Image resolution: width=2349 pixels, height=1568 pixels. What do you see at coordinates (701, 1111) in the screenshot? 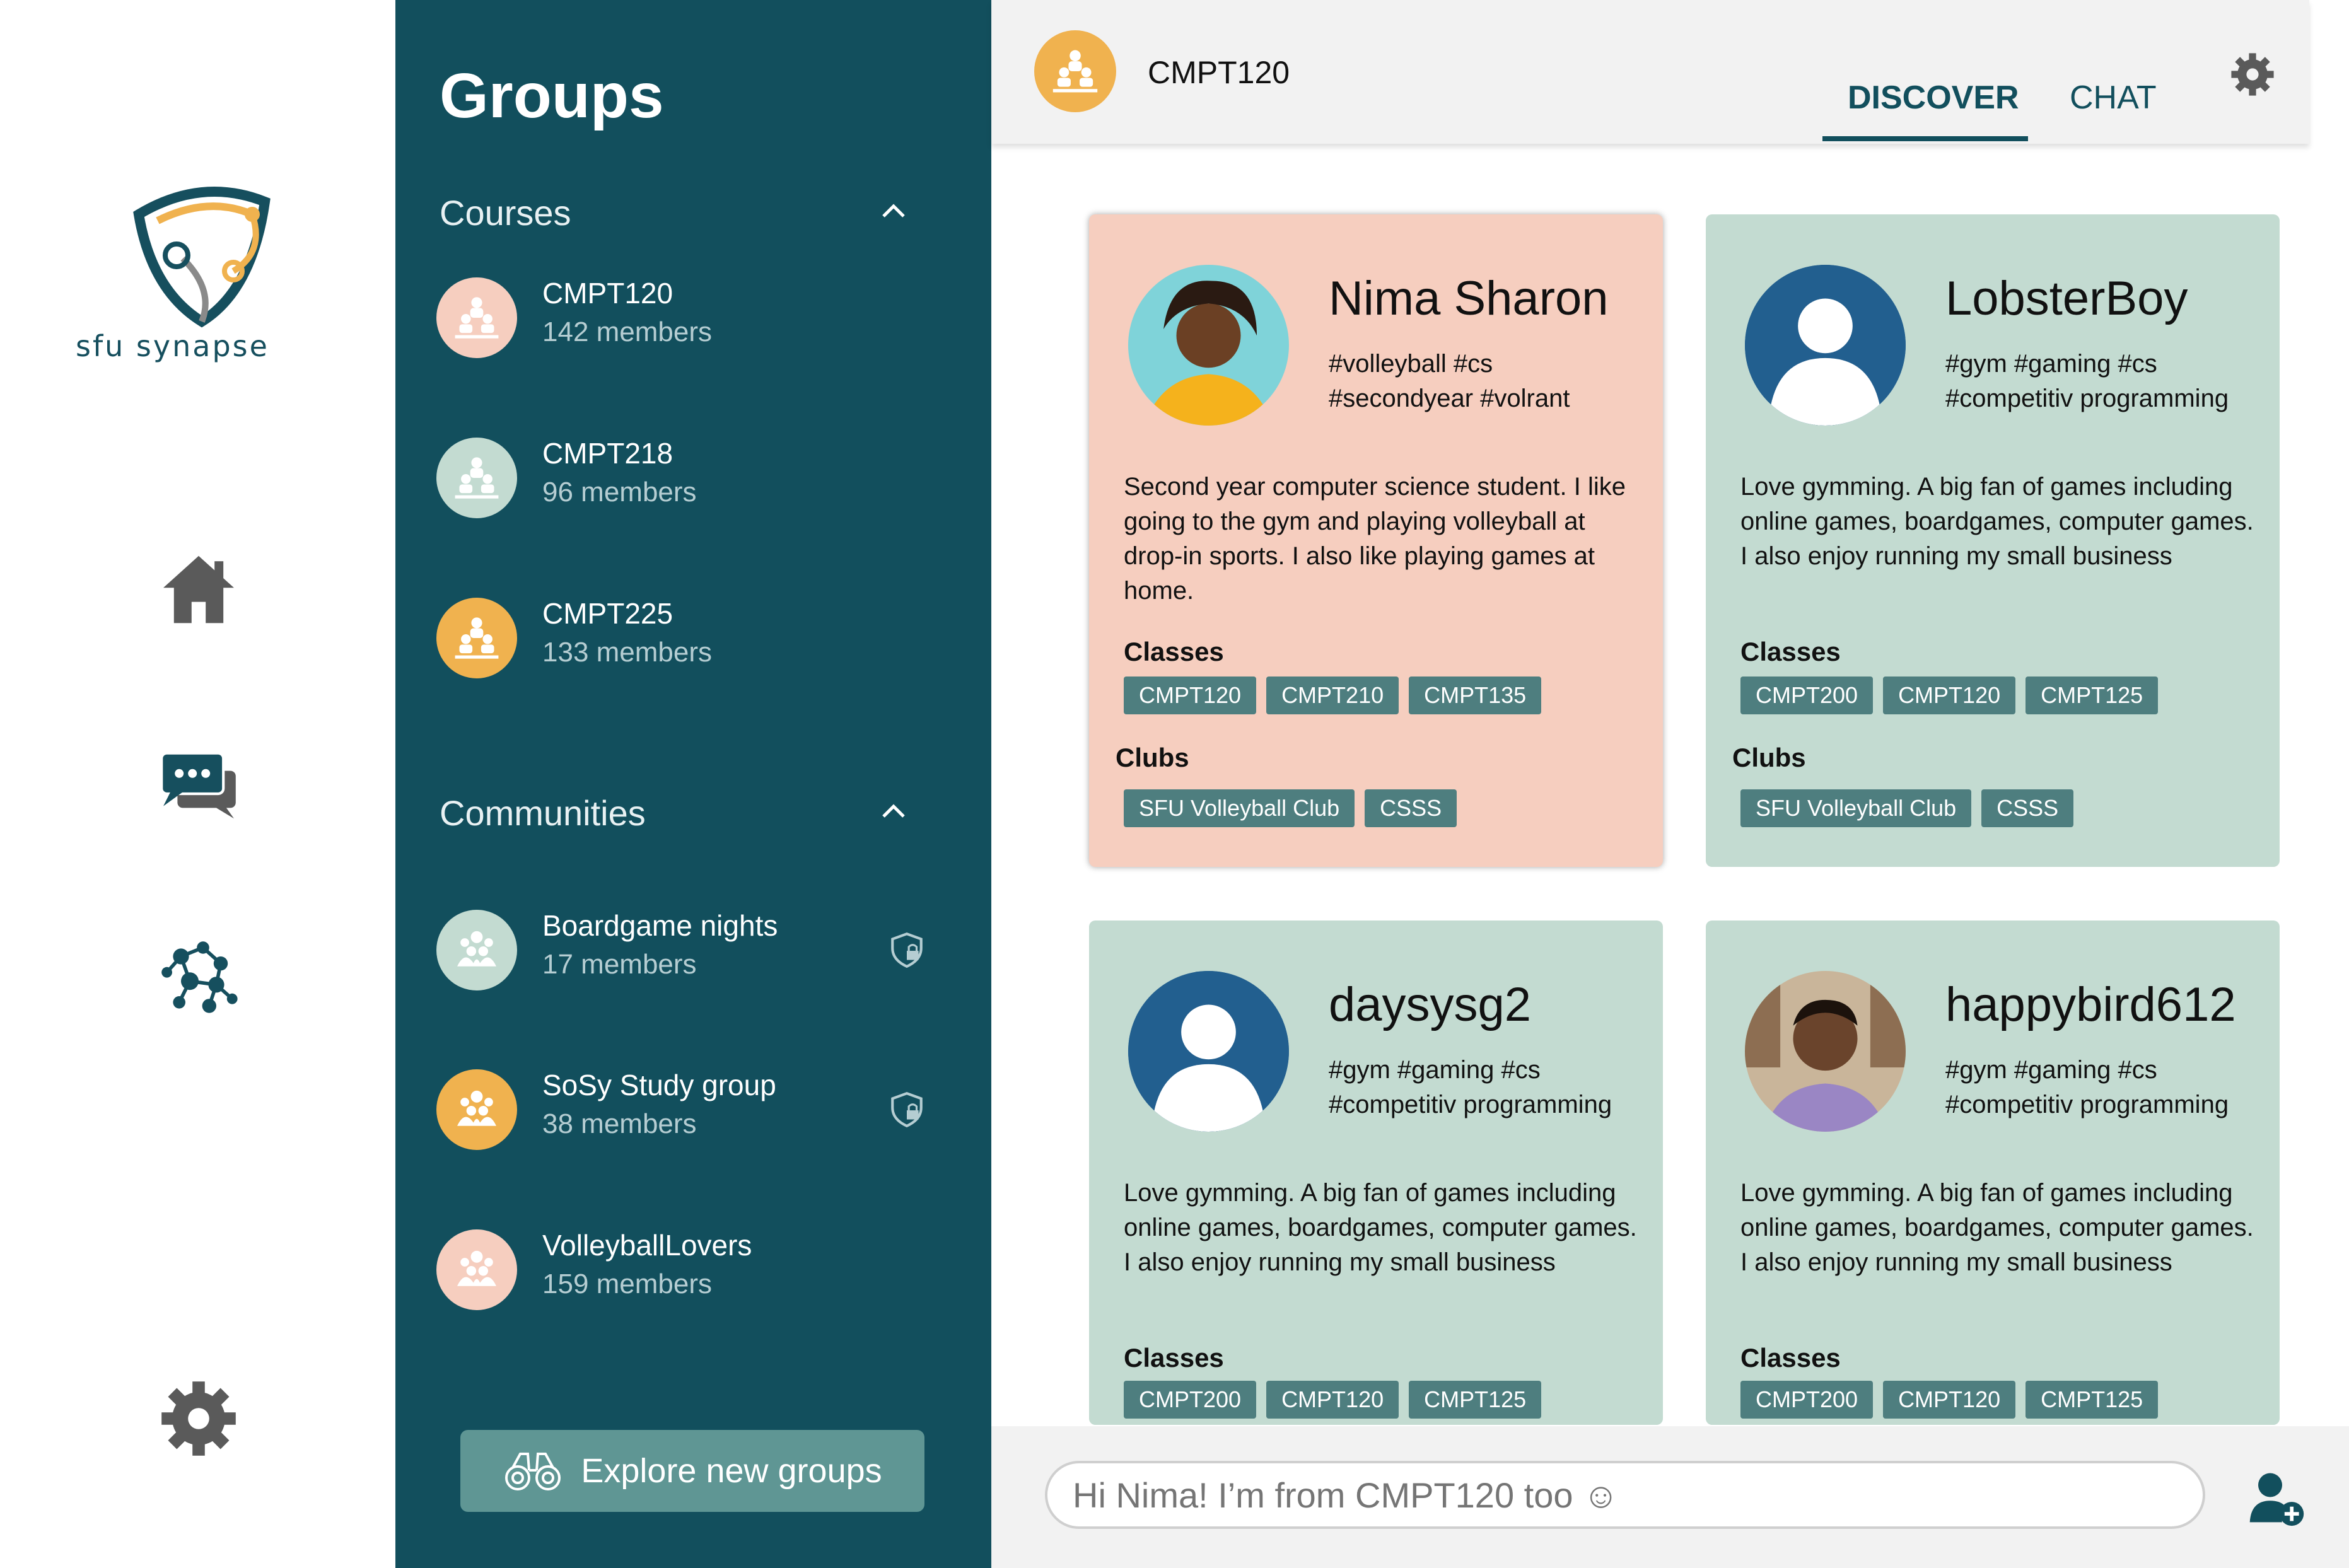
I see `community-item-sosy-study-group: SoSy Study group 38 members` at bounding box center [701, 1111].